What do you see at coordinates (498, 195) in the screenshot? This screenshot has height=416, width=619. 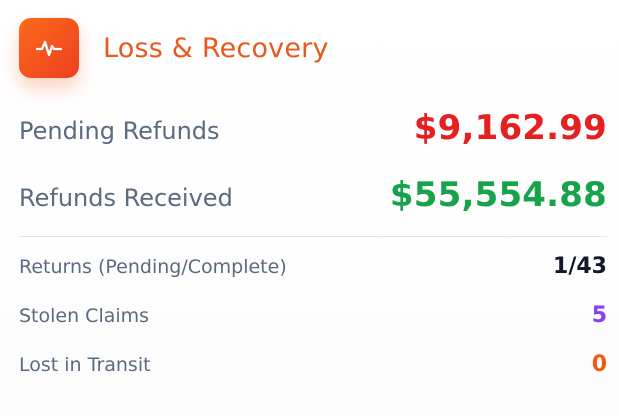 I see `refunds-received-value: $55,554.88` at bounding box center [498, 195].